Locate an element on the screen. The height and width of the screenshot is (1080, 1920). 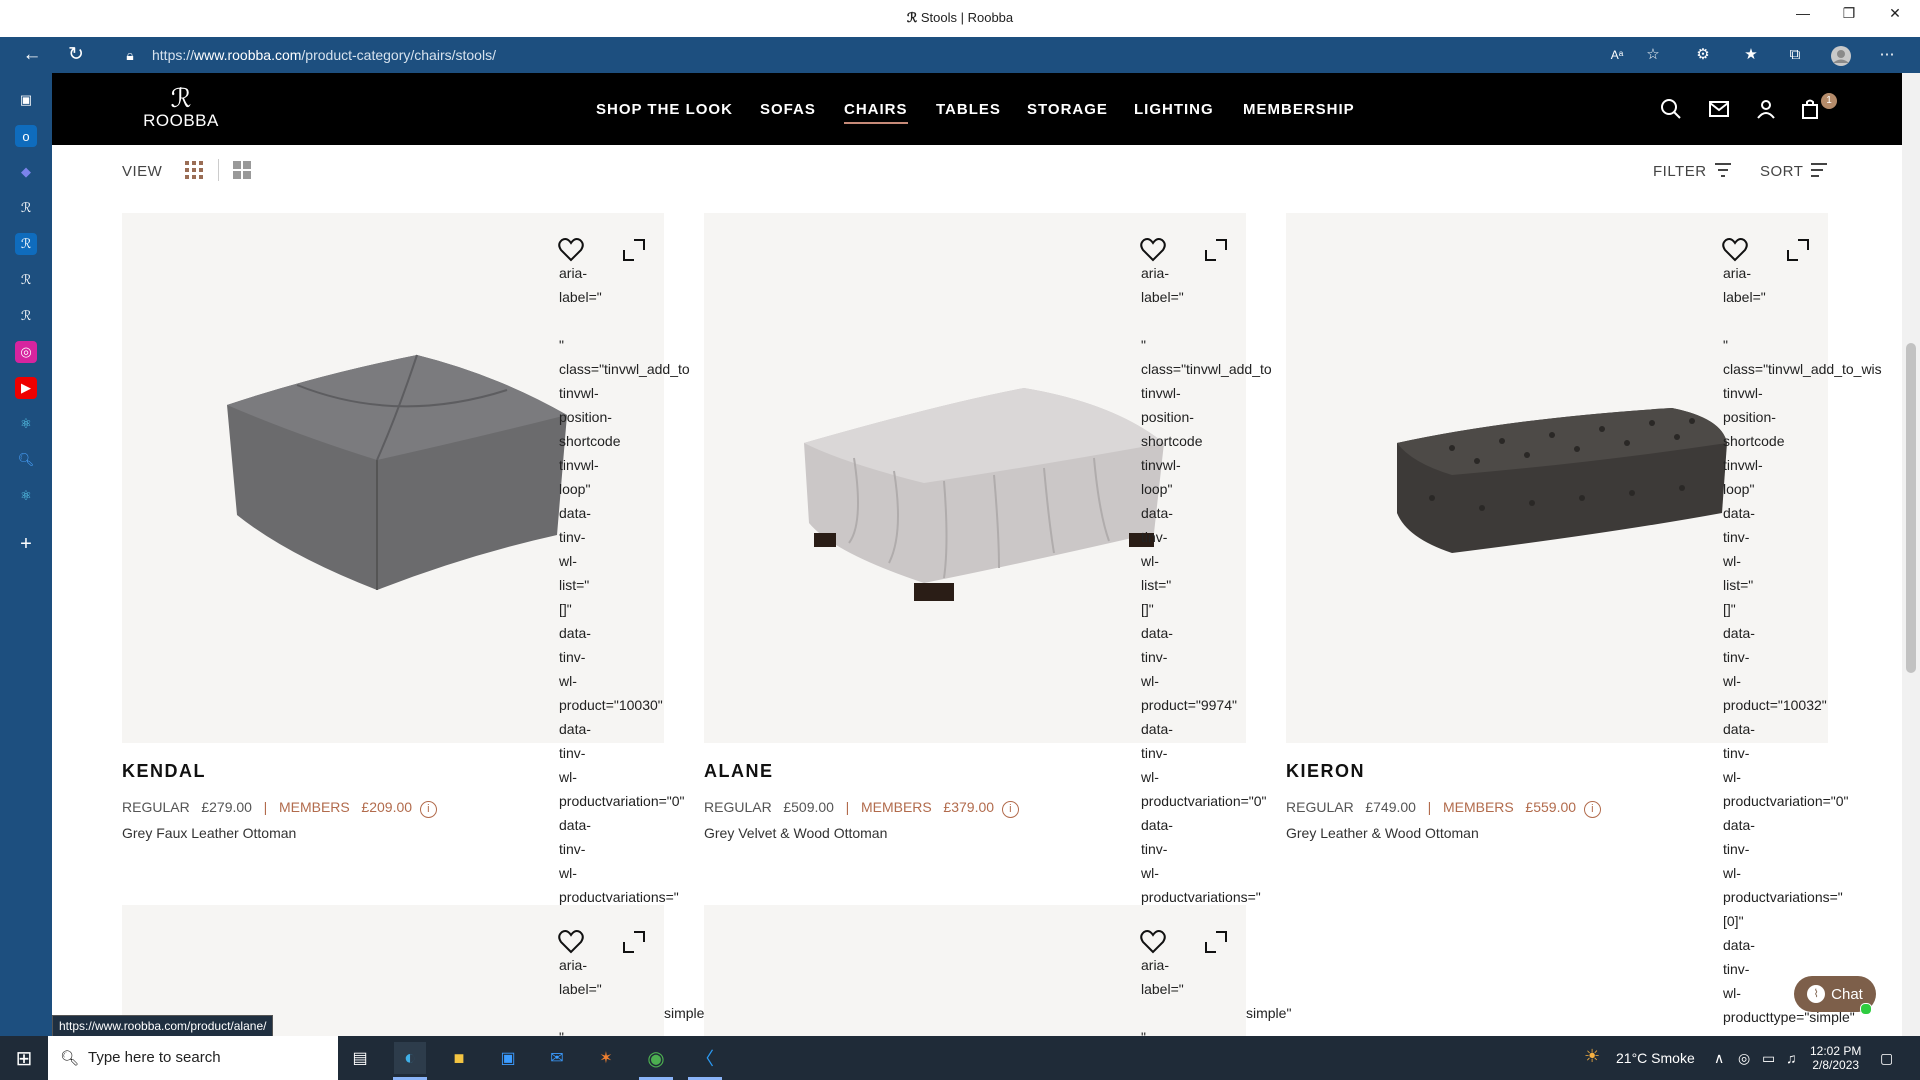
taskbar-search-box: 🔍︎ Type here to search is located at coordinates (193, 1058).